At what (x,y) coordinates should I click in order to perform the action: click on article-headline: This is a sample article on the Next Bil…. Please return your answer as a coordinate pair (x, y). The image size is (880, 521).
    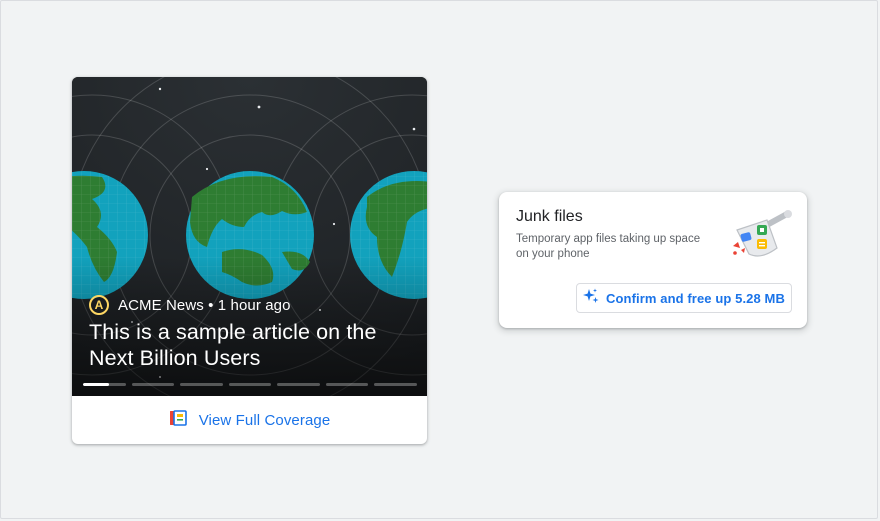
    Looking at the image, I should click on (251, 345).